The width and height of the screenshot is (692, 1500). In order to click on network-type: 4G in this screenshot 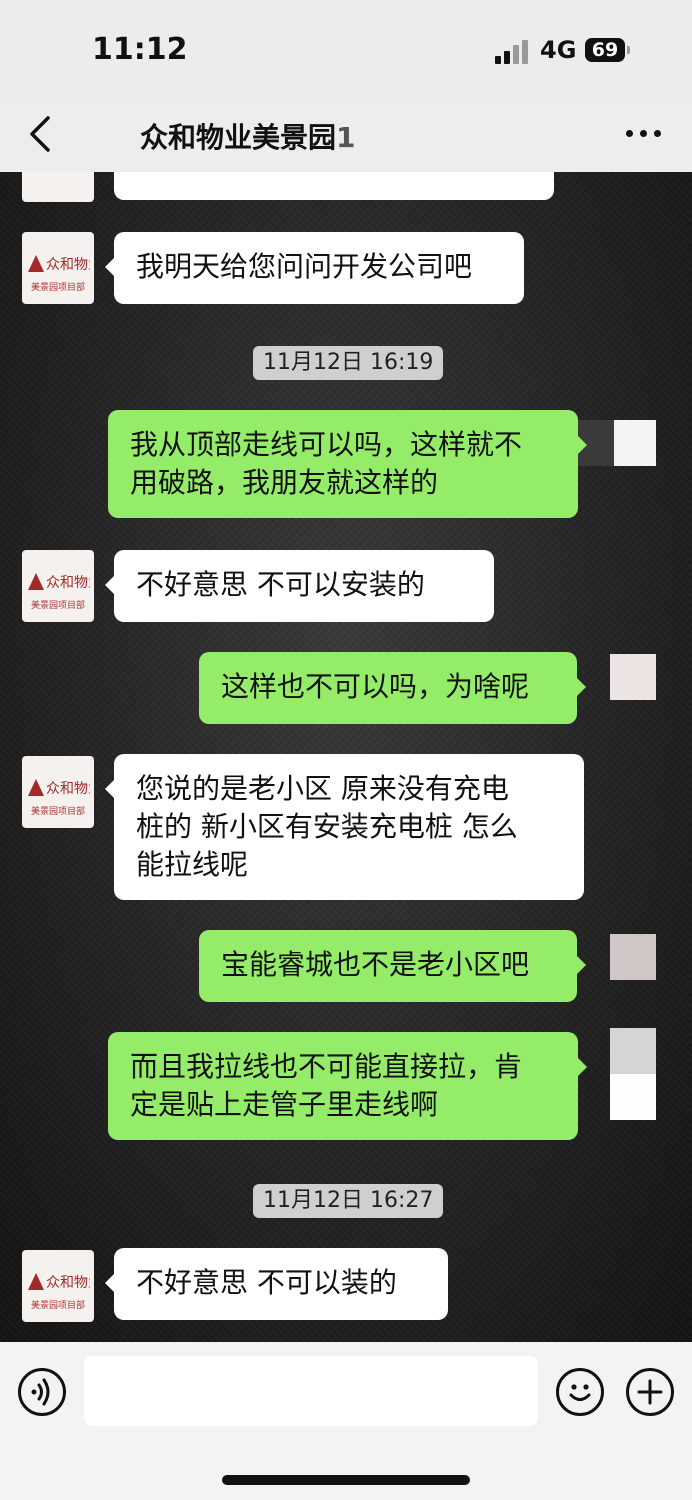, I will do `click(558, 50)`.